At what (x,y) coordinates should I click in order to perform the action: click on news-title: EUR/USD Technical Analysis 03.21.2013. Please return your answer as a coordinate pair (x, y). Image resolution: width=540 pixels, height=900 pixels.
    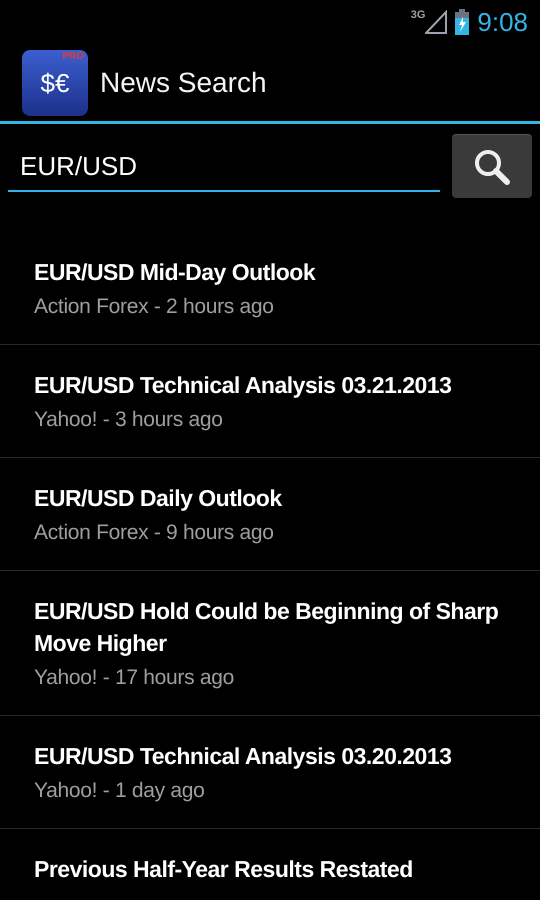
    Looking at the image, I should click on (283, 385).